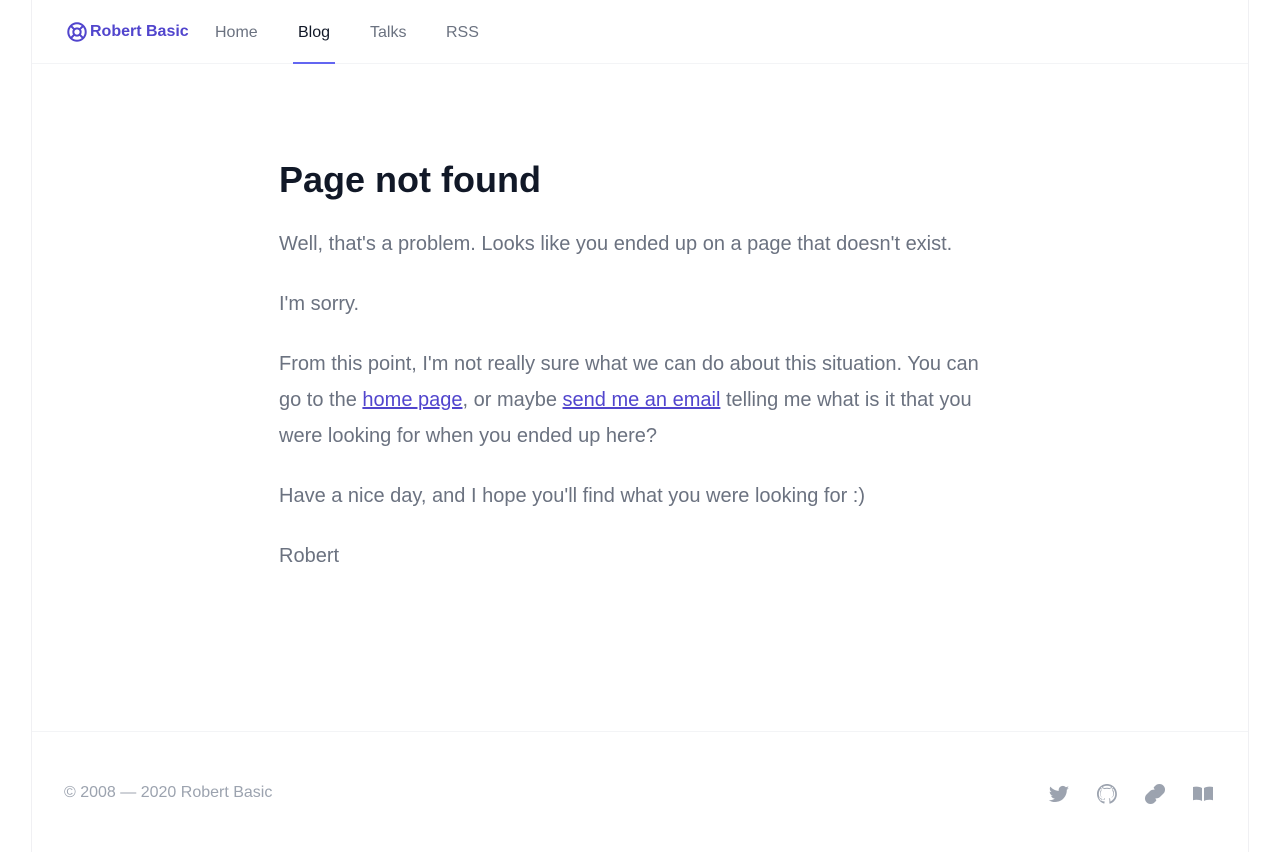 This screenshot has width=1280, height=852. I want to click on brand-link: Robert Basic, so click(127, 32).